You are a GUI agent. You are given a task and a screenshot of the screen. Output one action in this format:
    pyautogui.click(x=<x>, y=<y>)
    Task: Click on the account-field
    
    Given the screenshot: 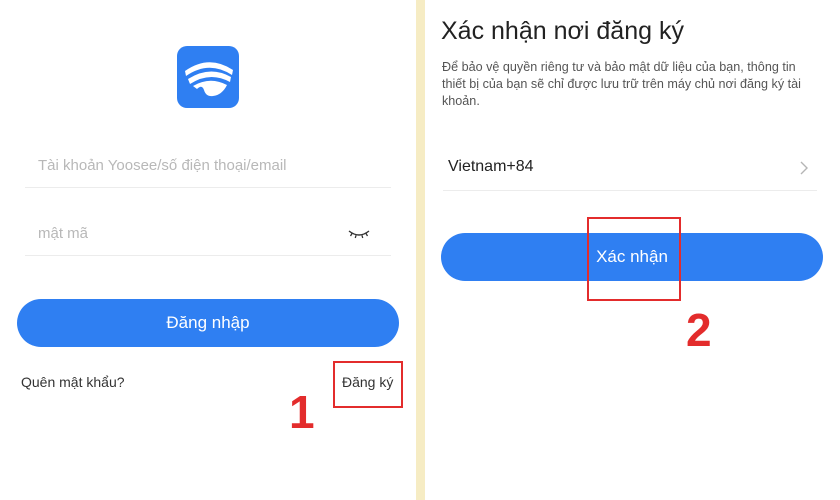 What is the action you would take?
    pyautogui.click(x=208, y=165)
    